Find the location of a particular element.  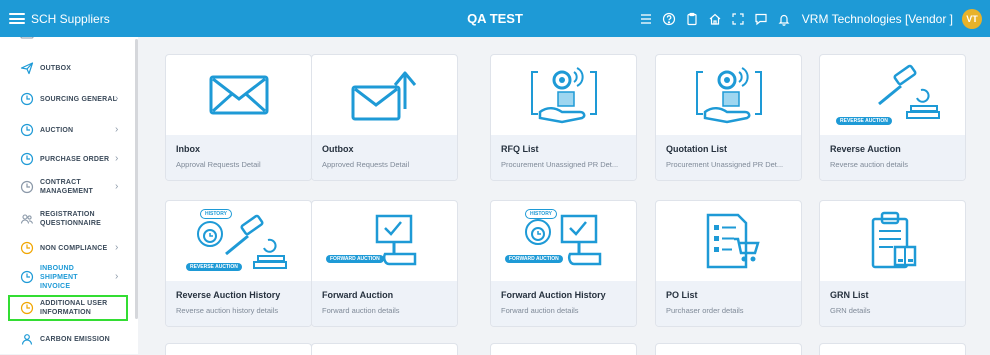

card-po-list: PO List Purchaser order details is located at coordinates (728, 263).